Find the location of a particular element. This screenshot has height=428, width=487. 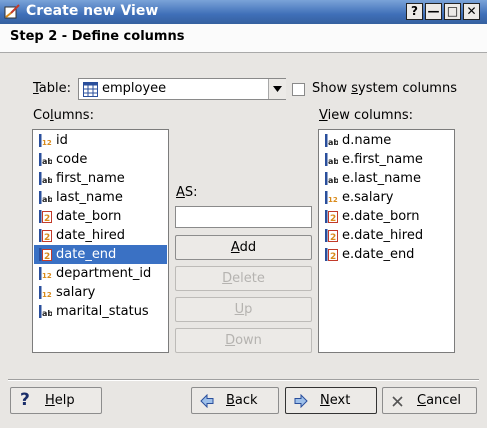

list-item-label: e.date_end is located at coordinates (378, 254).